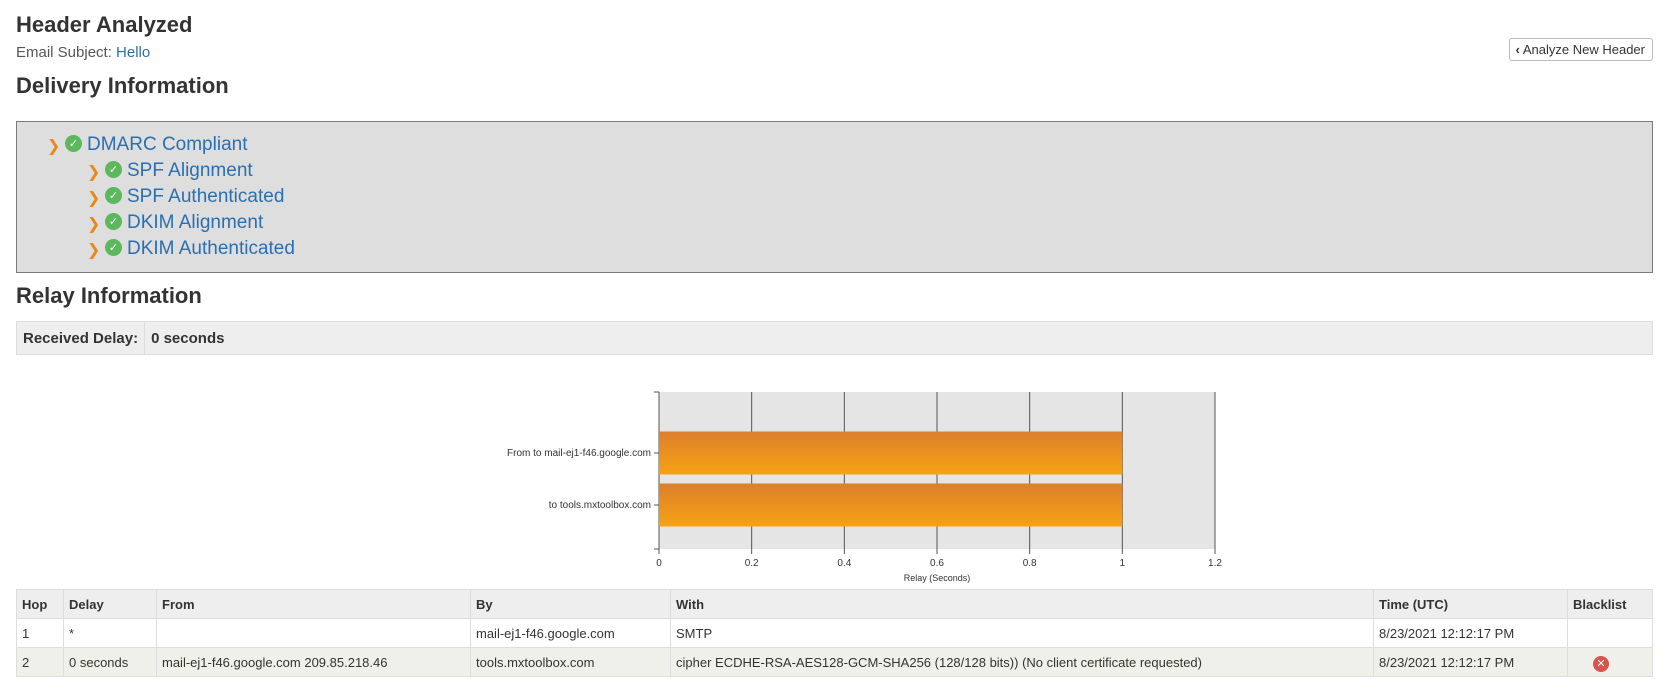  What do you see at coordinates (1610, 662) in the screenshot?
I see `blacklist-cell: ✕` at bounding box center [1610, 662].